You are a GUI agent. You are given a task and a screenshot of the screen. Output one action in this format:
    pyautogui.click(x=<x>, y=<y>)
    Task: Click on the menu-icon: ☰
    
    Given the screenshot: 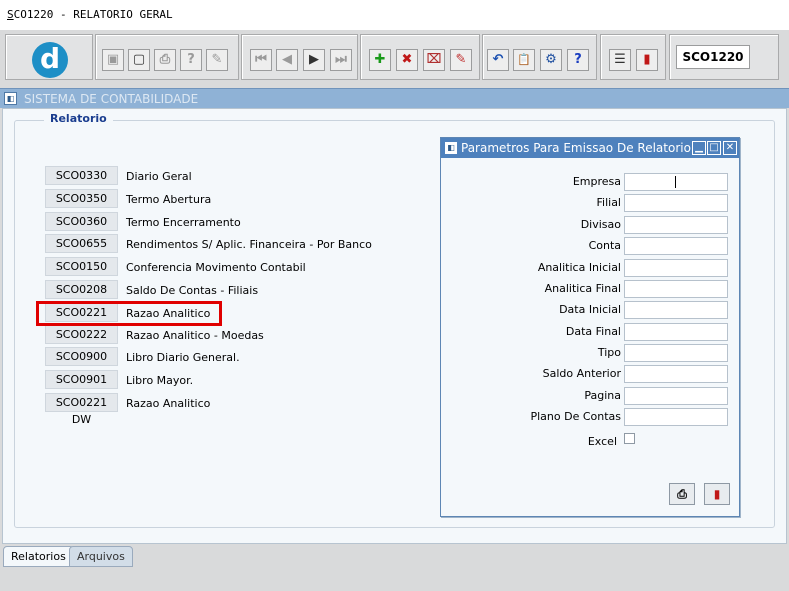 What is the action you would take?
    pyautogui.click(x=620, y=59)
    